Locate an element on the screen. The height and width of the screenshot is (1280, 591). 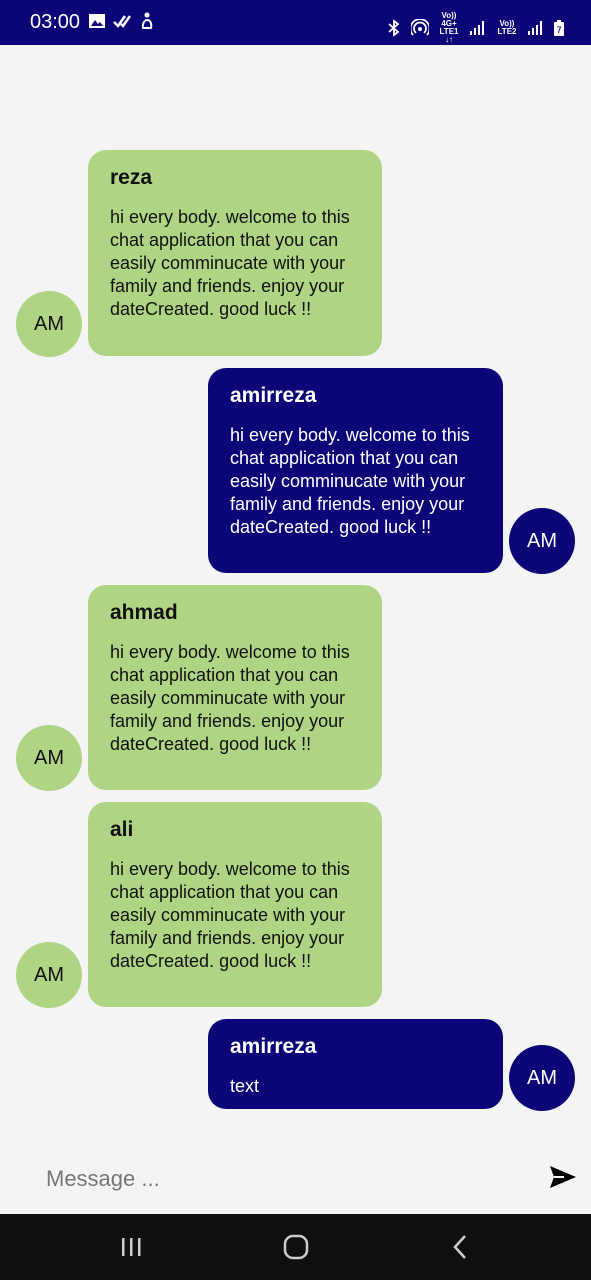
message-input is located at coordinates (276, 1179).